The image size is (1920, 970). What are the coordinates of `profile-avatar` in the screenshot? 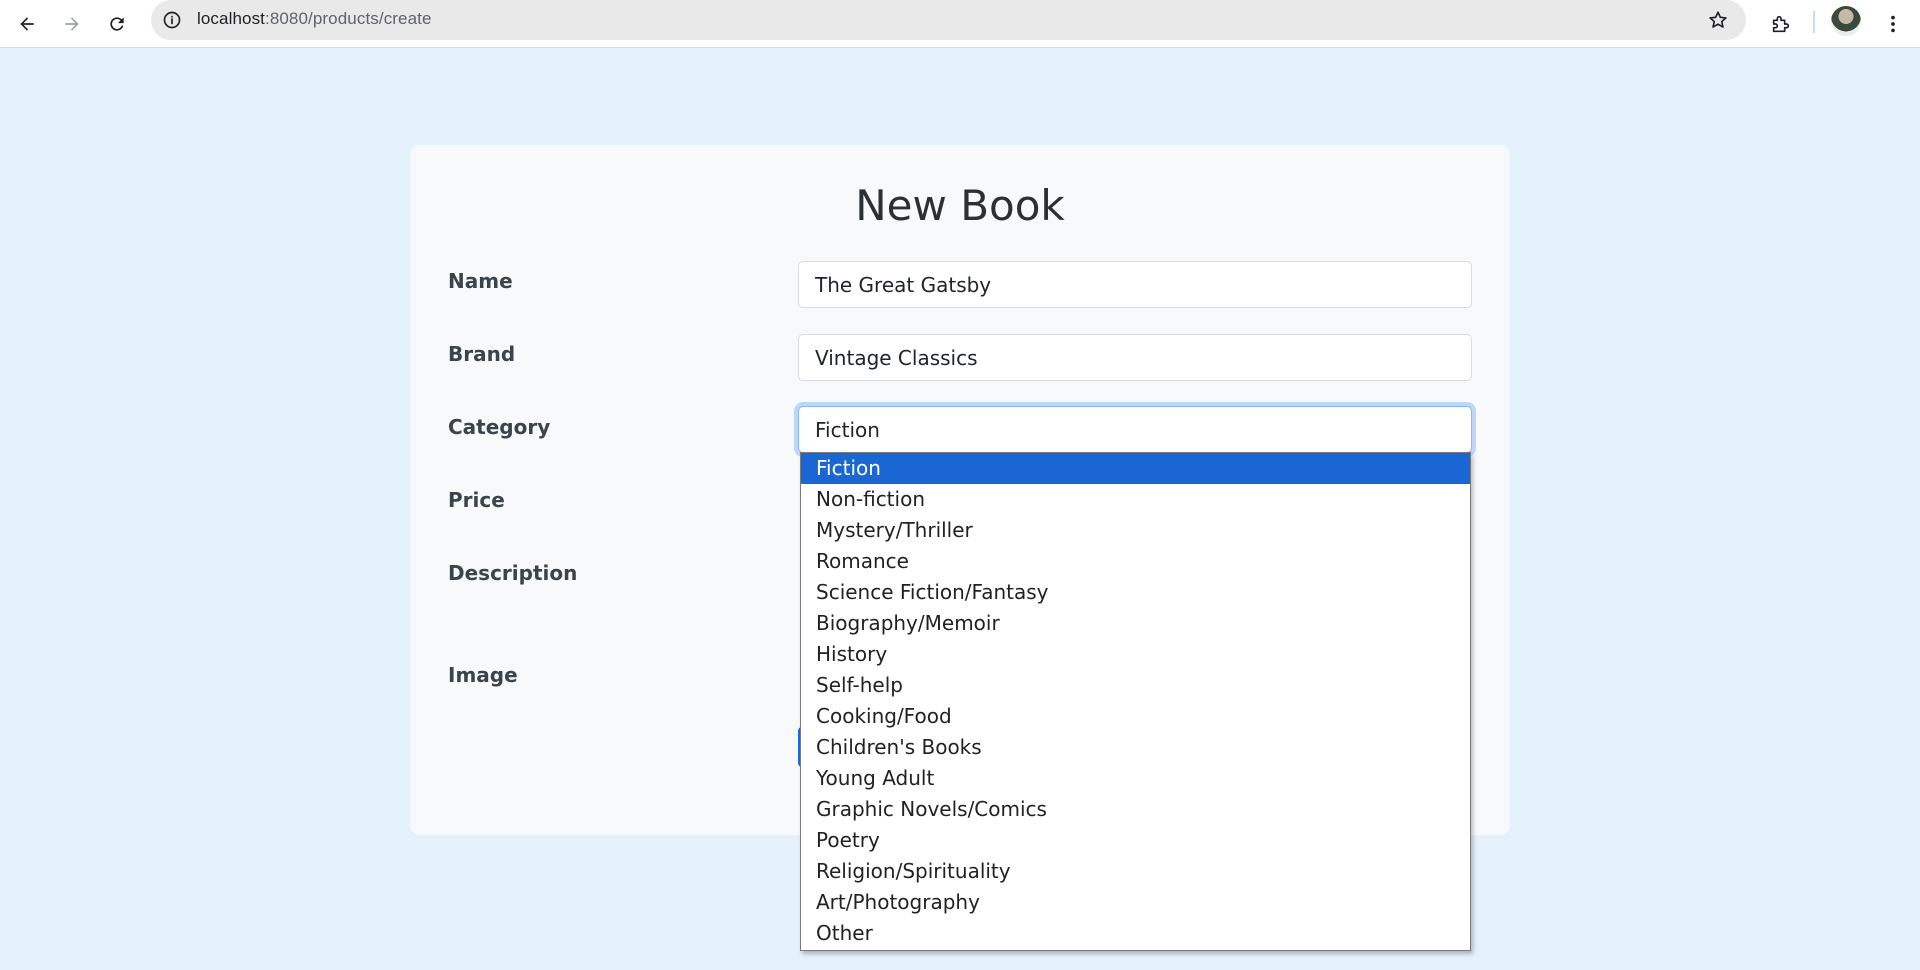 It's located at (1846, 21).